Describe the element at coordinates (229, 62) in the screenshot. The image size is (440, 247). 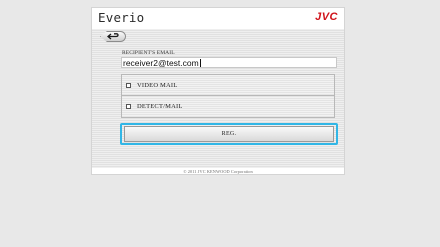
I see `email-field: receiver2@test.com` at that location.